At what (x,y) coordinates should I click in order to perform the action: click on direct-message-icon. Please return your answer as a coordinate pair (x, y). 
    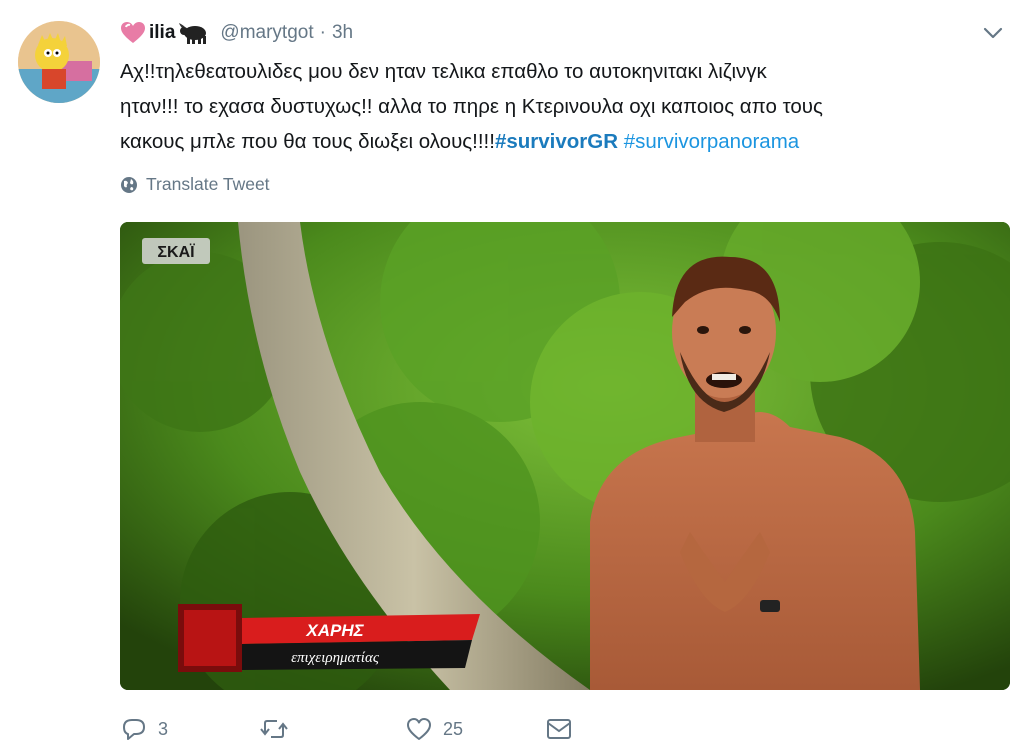
    Looking at the image, I should click on (559, 729).